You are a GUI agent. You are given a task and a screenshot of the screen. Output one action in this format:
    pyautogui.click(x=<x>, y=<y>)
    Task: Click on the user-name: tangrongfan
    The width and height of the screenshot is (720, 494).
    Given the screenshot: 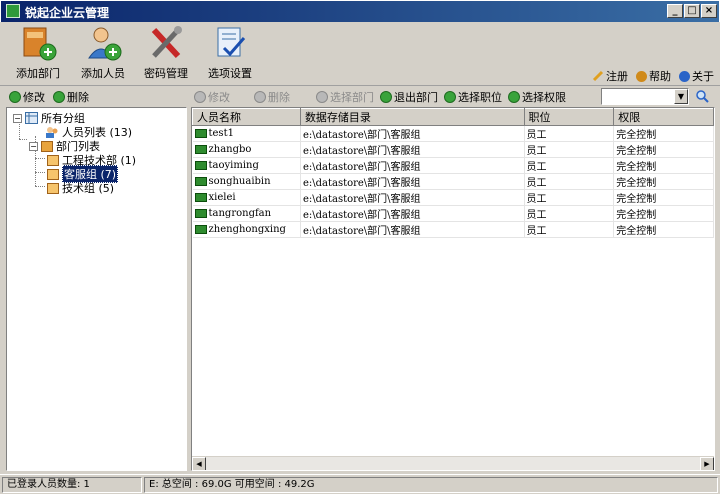 What is the action you would take?
    pyautogui.click(x=240, y=213)
    